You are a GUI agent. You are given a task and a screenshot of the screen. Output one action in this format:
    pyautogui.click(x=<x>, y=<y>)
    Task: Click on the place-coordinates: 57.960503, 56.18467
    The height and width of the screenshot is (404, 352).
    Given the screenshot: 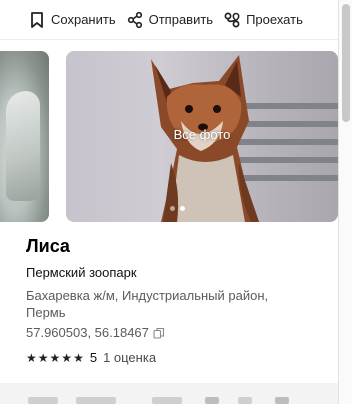 What is the action you would take?
    pyautogui.click(x=95, y=332)
    